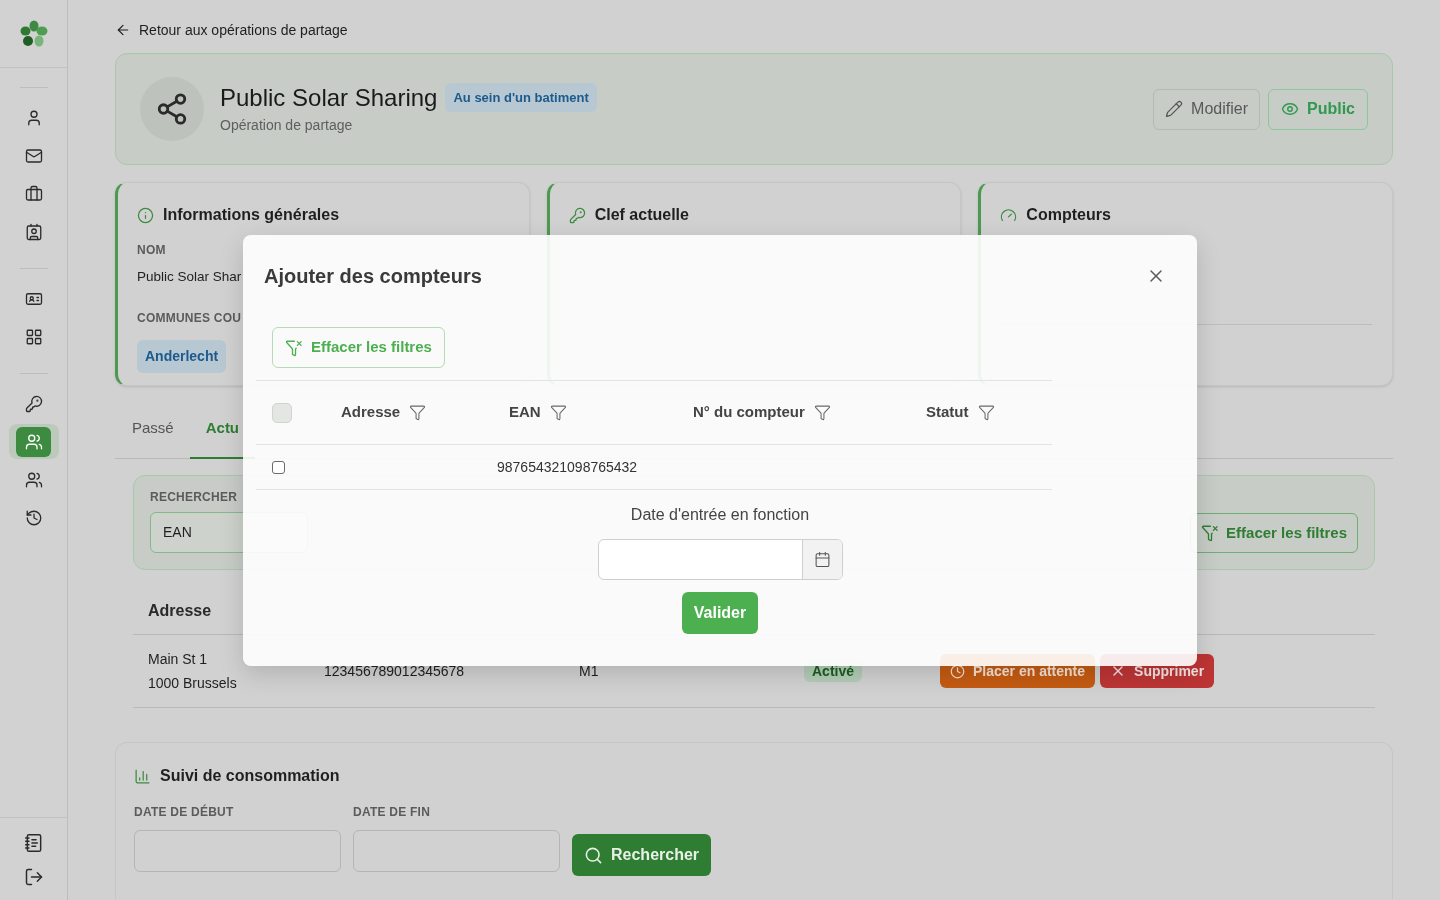 The width and height of the screenshot is (1440, 900). Describe the element at coordinates (145, 215) in the screenshot. I see `info-icon` at that location.